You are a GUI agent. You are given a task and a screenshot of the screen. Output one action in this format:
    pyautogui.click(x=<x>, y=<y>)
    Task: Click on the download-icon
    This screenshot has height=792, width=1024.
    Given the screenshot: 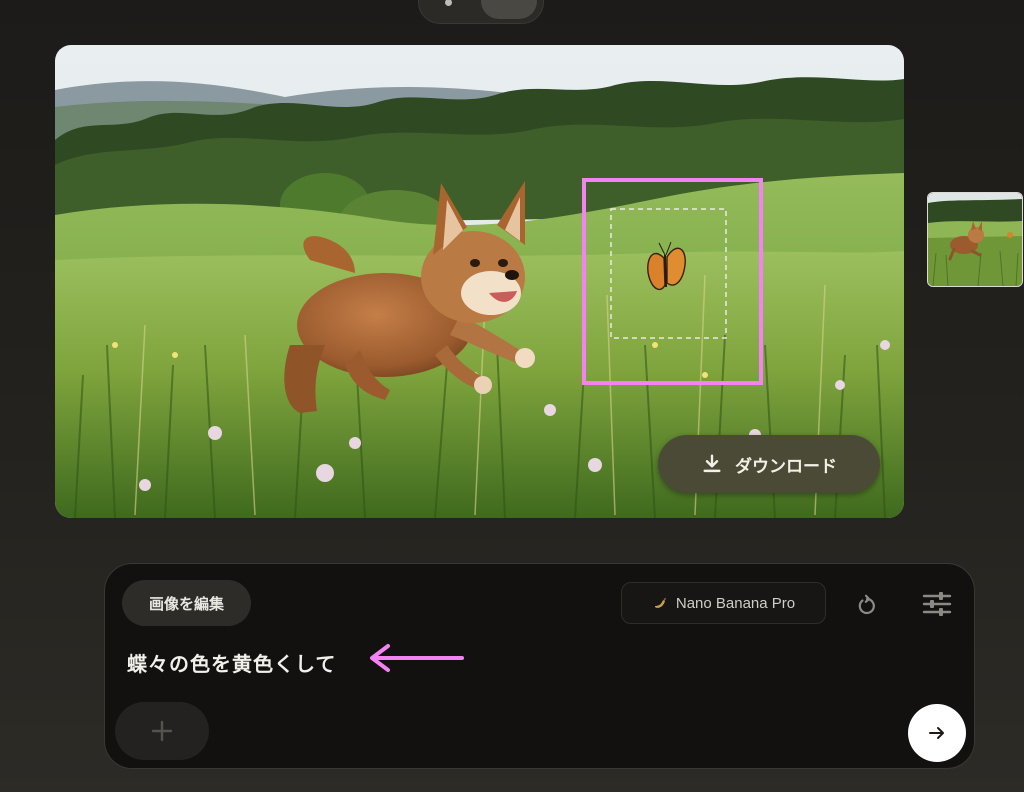 What is the action you would take?
    pyautogui.click(x=712, y=463)
    